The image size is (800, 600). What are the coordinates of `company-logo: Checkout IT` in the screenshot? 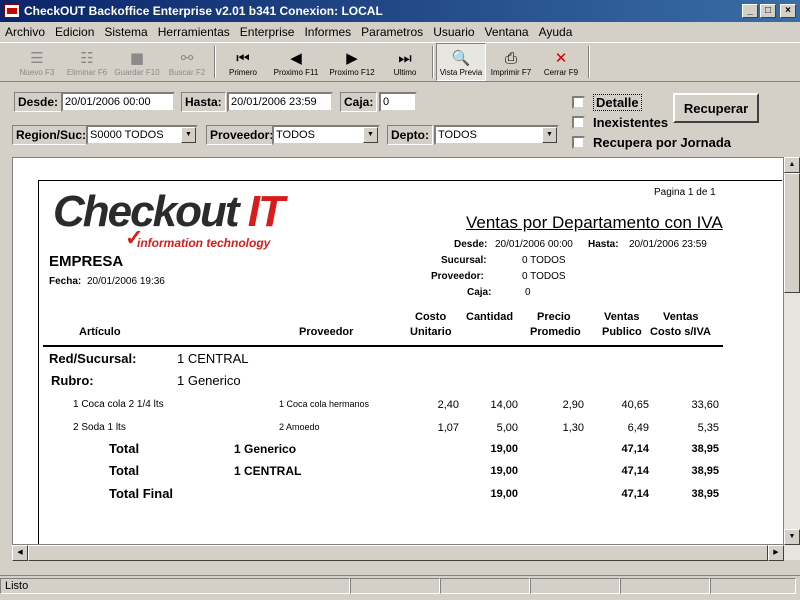 It's located at (169, 211).